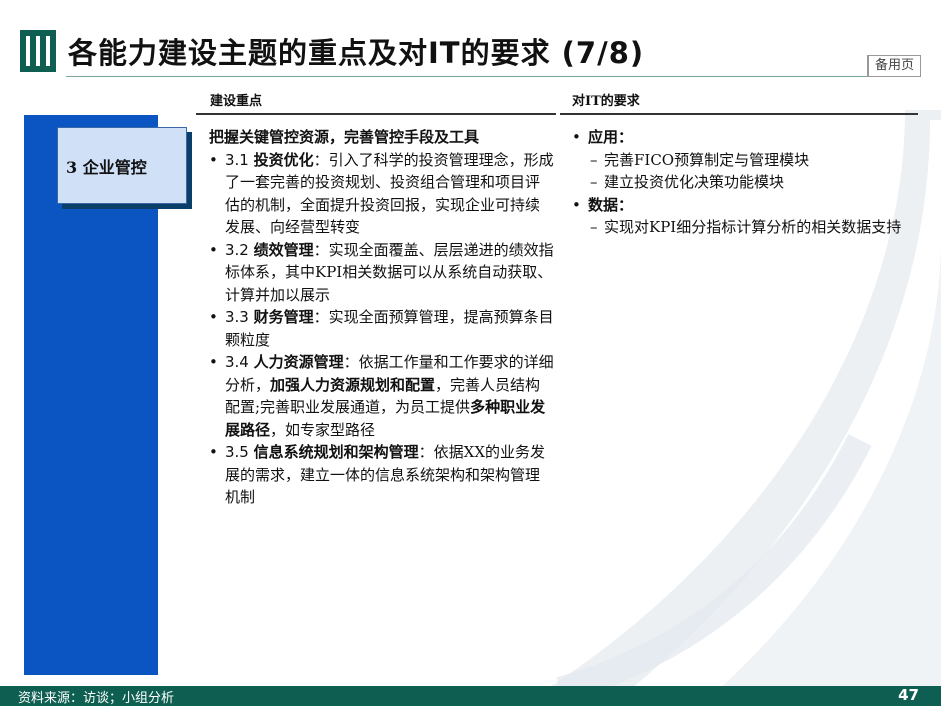  Describe the element at coordinates (96, 698) in the screenshot. I see `source-note: 资料来源：访谈；小组分析` at that location.